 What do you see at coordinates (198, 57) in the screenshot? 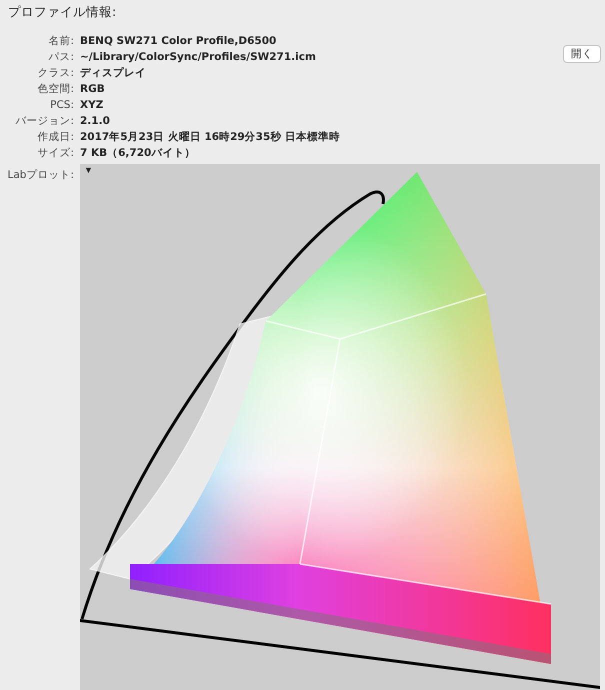
I see `field-value: ~/Library/ColorSync/Profiles/SW271.icm` at bounding box center [198, 57].